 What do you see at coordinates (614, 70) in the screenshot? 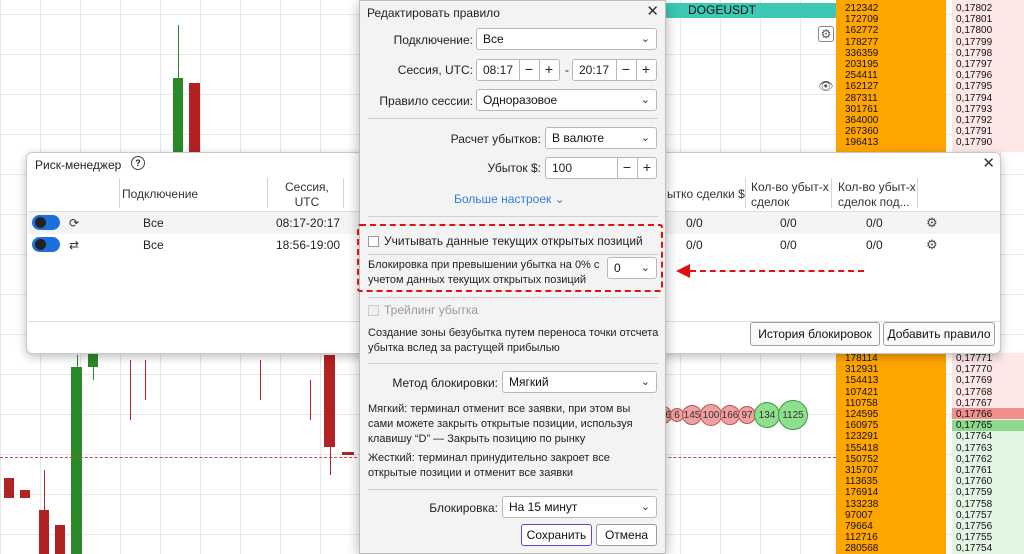
I see `session-to-input: 20:17 − +` at bounding box center [614, 70].